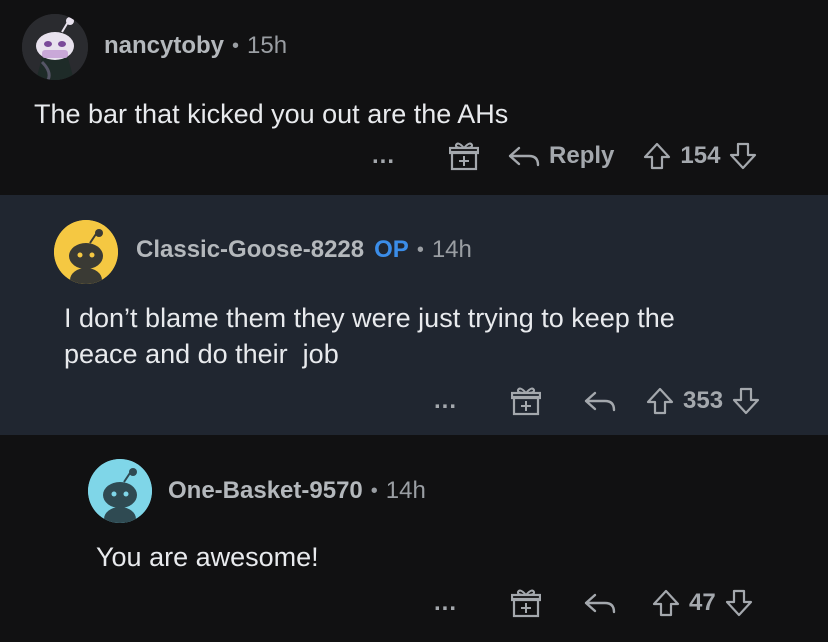 The width and height of the screenshot is (828, 642). What do you see at coordinates (703, 400) in the screenshot?
I see `vote-count: 353` at bounding box center [703, 400].